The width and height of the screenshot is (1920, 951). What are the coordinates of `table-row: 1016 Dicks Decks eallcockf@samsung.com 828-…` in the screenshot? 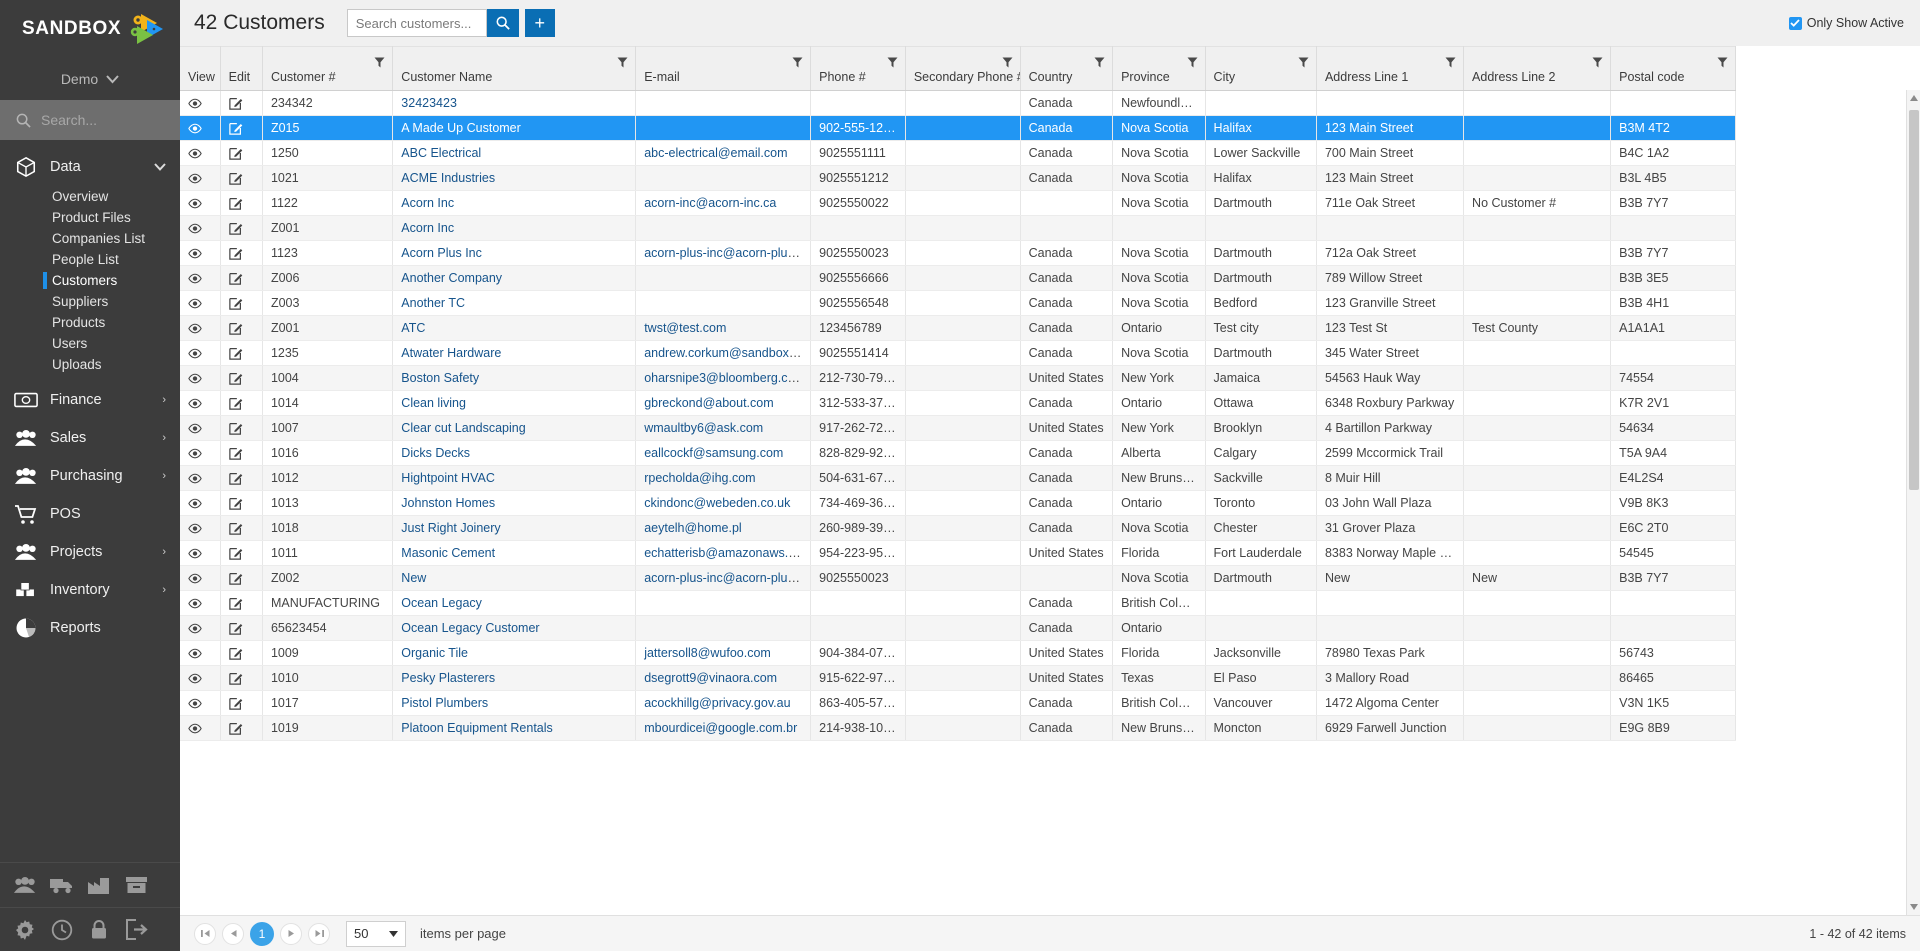 It's located at (958, 453).